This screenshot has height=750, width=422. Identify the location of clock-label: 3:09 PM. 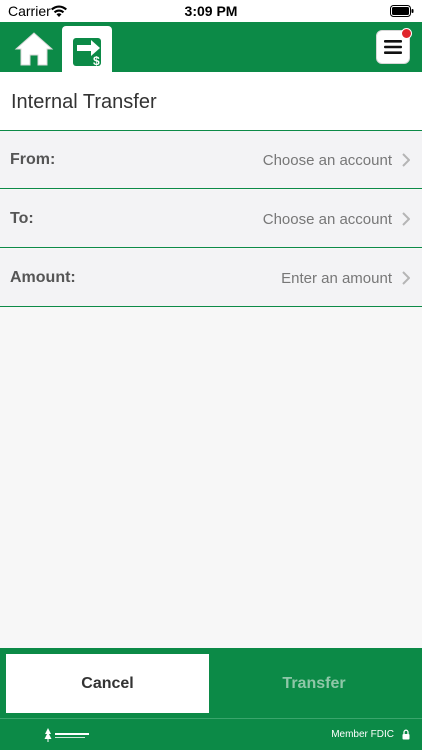
(211, 11).